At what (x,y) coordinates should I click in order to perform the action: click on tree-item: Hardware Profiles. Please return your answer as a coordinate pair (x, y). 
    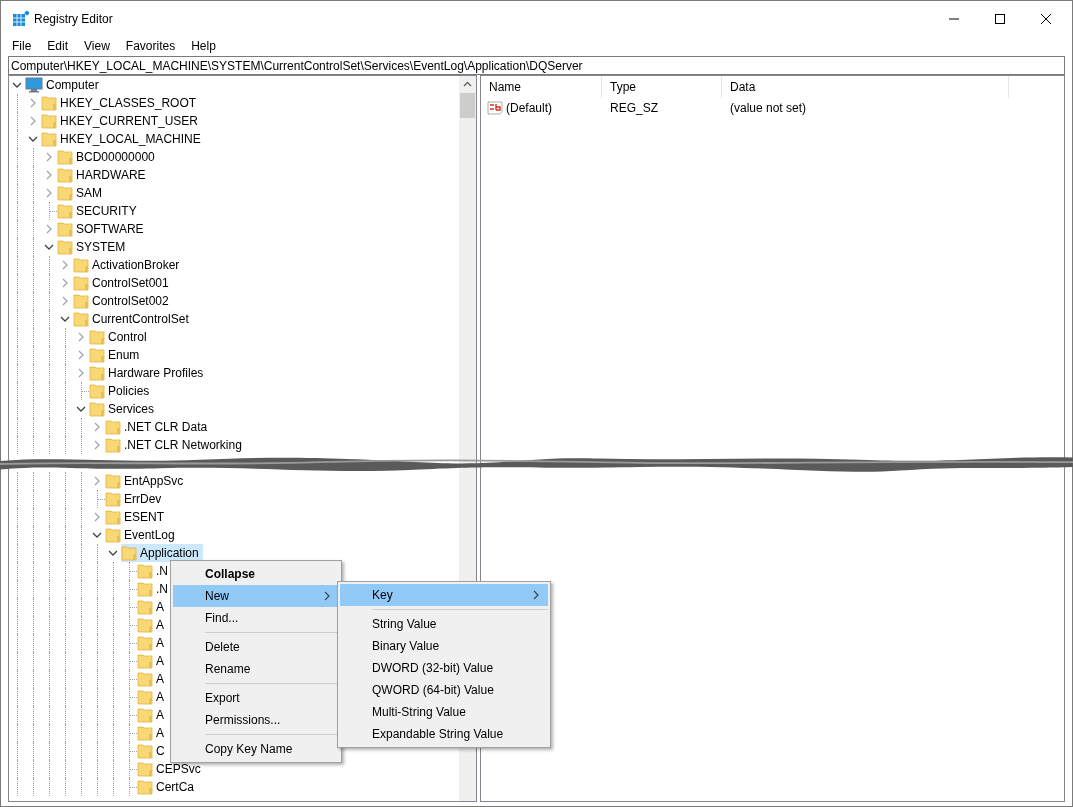
    Looking at the image, I should click on (148, 373).